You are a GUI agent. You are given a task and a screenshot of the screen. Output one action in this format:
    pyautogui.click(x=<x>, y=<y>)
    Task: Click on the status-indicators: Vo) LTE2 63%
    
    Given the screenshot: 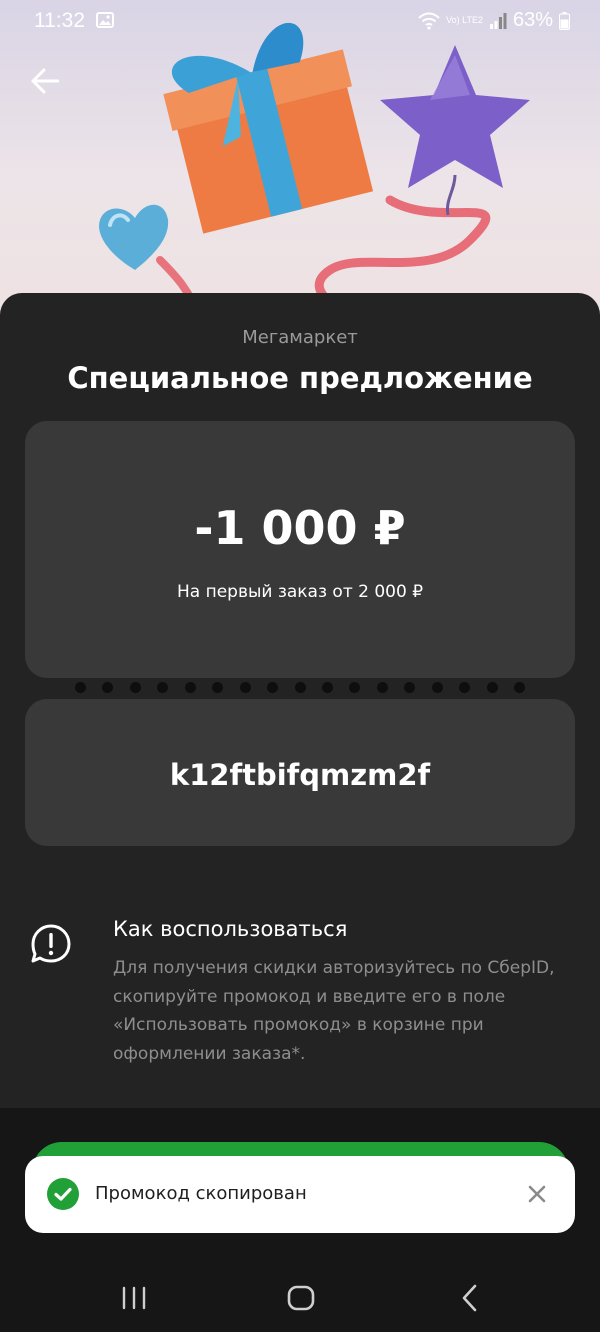 What is the action you would take?
    pyautogui.click(x=494, y=20)
    